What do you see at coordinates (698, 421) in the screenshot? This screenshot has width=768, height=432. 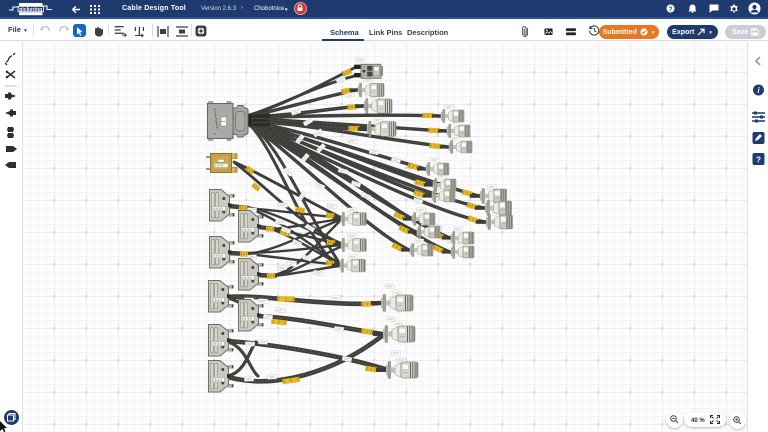 I see `svg-text: 40 %` at bounding box center [698, 421].